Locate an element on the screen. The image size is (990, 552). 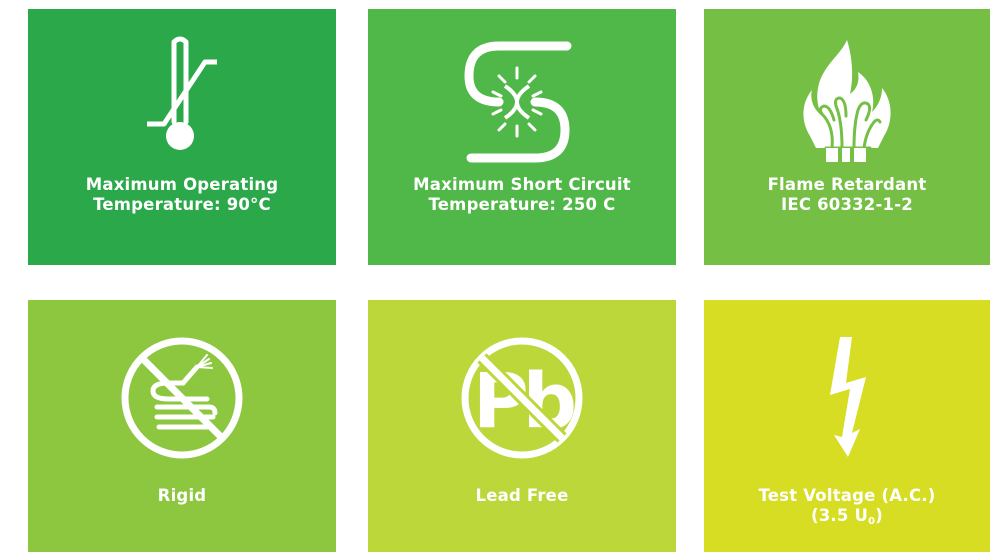
tile-label: Test Voltage (A.C.) (3.5 U0) is located at coordinates (847, 509).